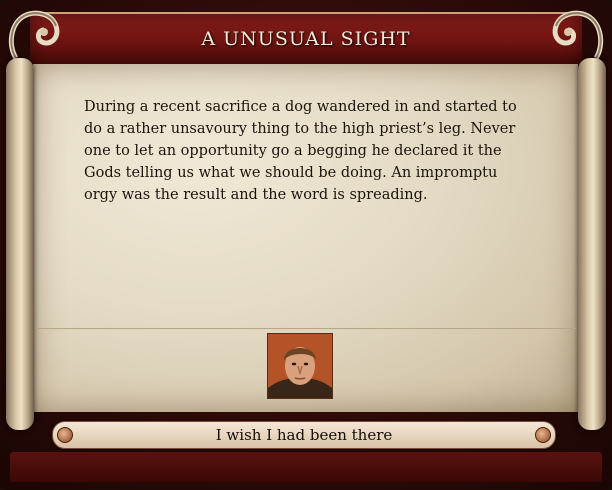 The width and height of the screenshot is (612, 490). I want to click on event-title: A UNUSUAL SIGHT, so click(306, 39).